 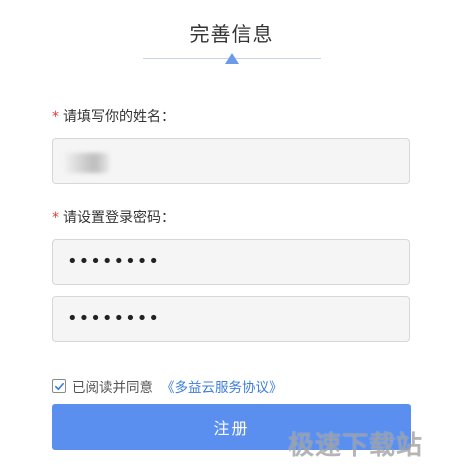 I want to click on name-input, so click(x=231, y=161).